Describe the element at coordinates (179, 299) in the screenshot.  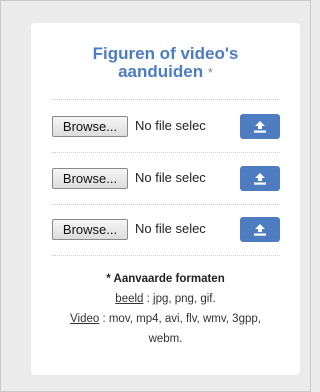
I see `image-format-list: : jpg, png, gif.` at that location.